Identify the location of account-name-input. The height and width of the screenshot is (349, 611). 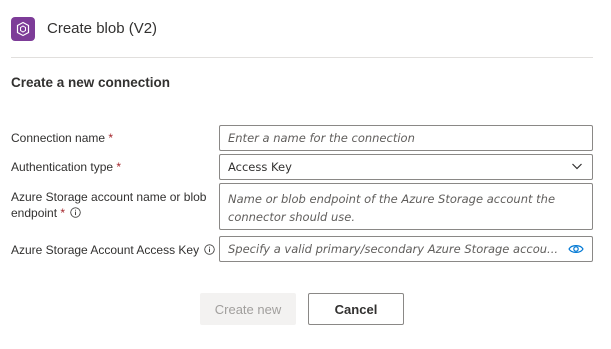
(406, 206).